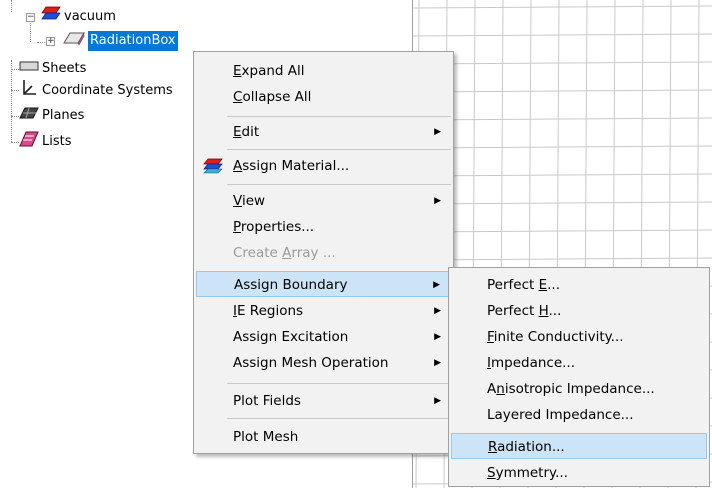  What do you see at coordinates (213, 171) in the screenshot?
I see `material-icon` at bounding box center [213, 171].